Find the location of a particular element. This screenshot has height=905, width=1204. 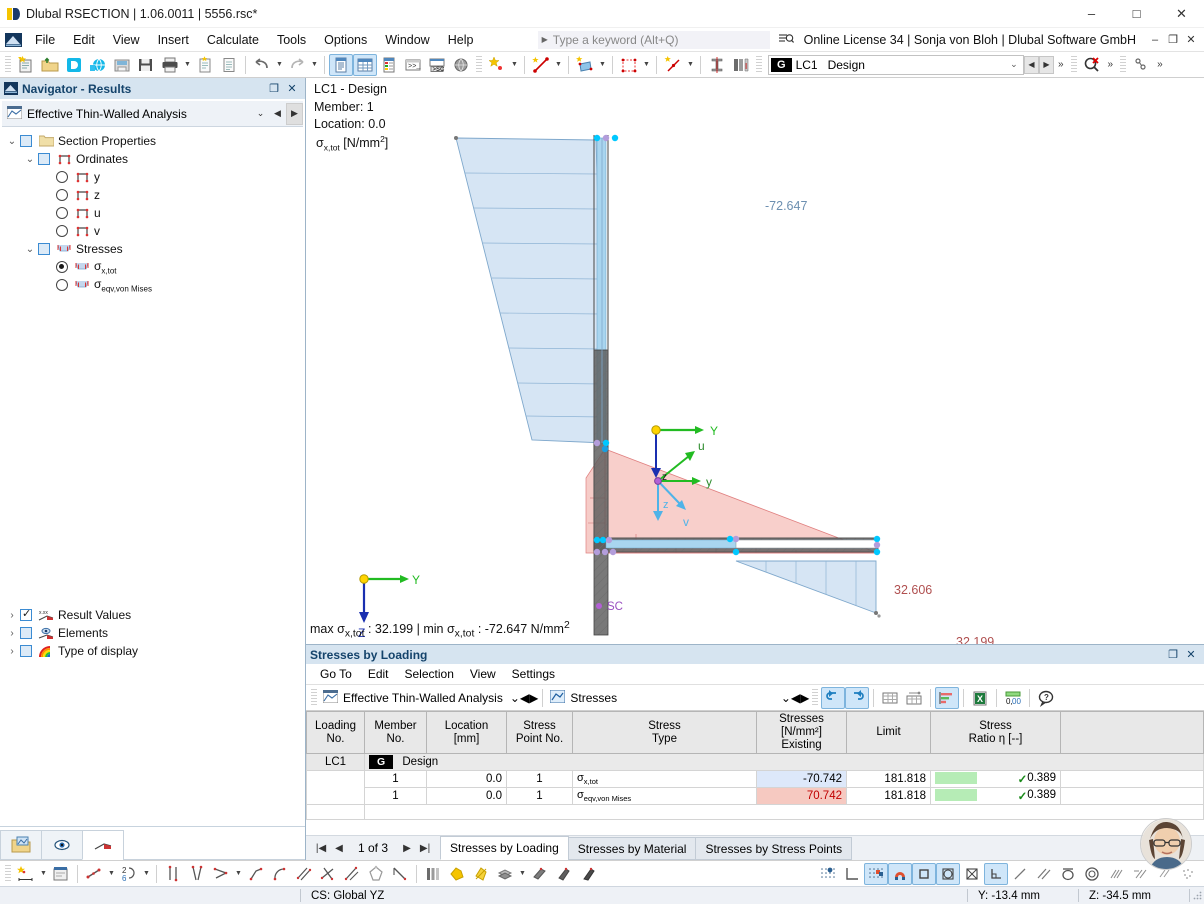

polygon-icon is located at coordinates (376, 874).